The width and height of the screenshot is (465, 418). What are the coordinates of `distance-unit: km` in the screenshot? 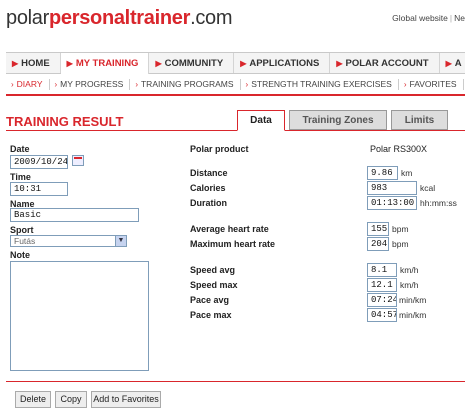 It's located at (407, 173).